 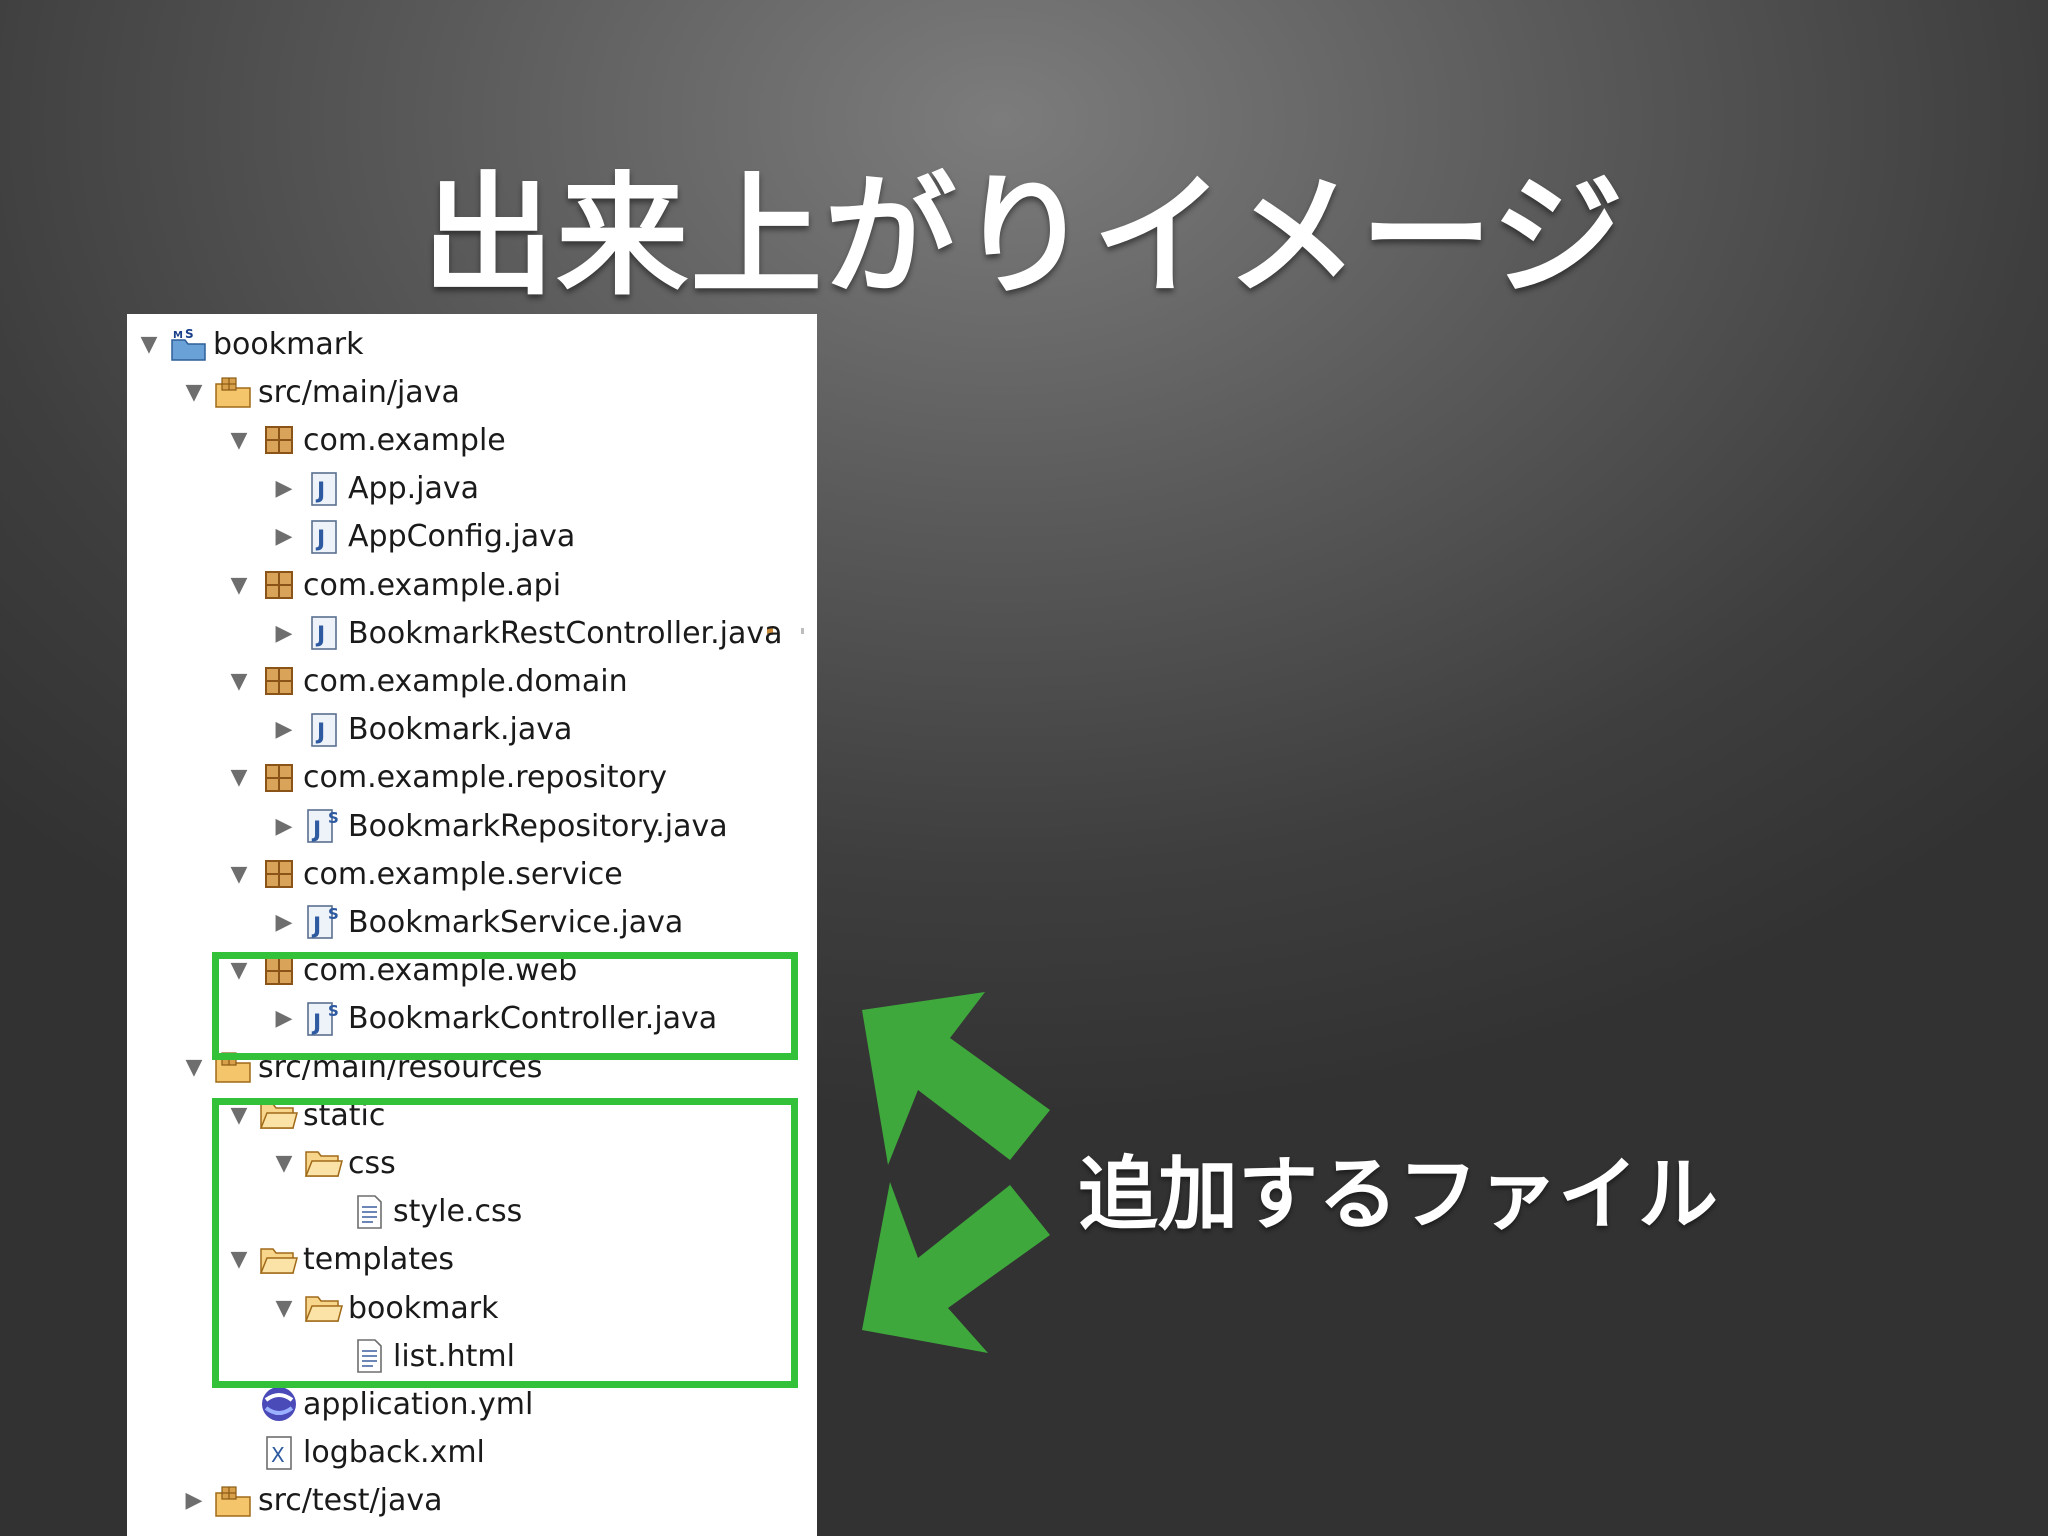 I want to click on tree-item-label: bookmark, so click(x=288, y=344).